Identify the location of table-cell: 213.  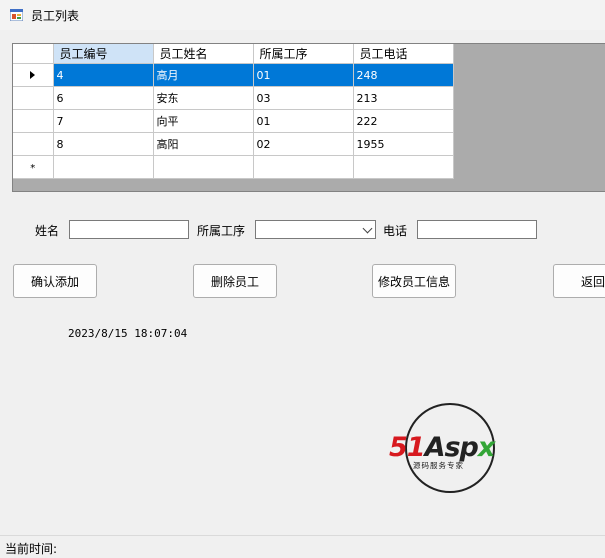
(403, 98).